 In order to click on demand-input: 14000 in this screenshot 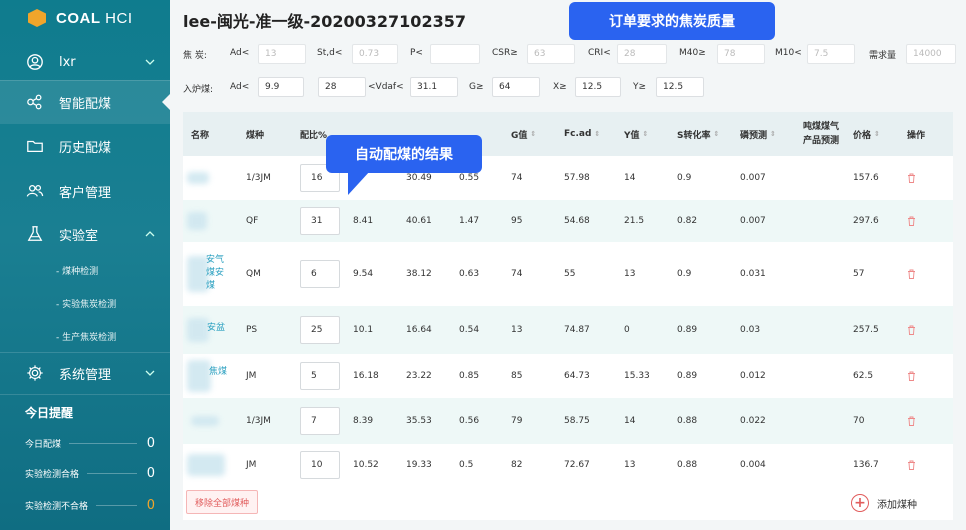, I will do `click(931, 54)`.